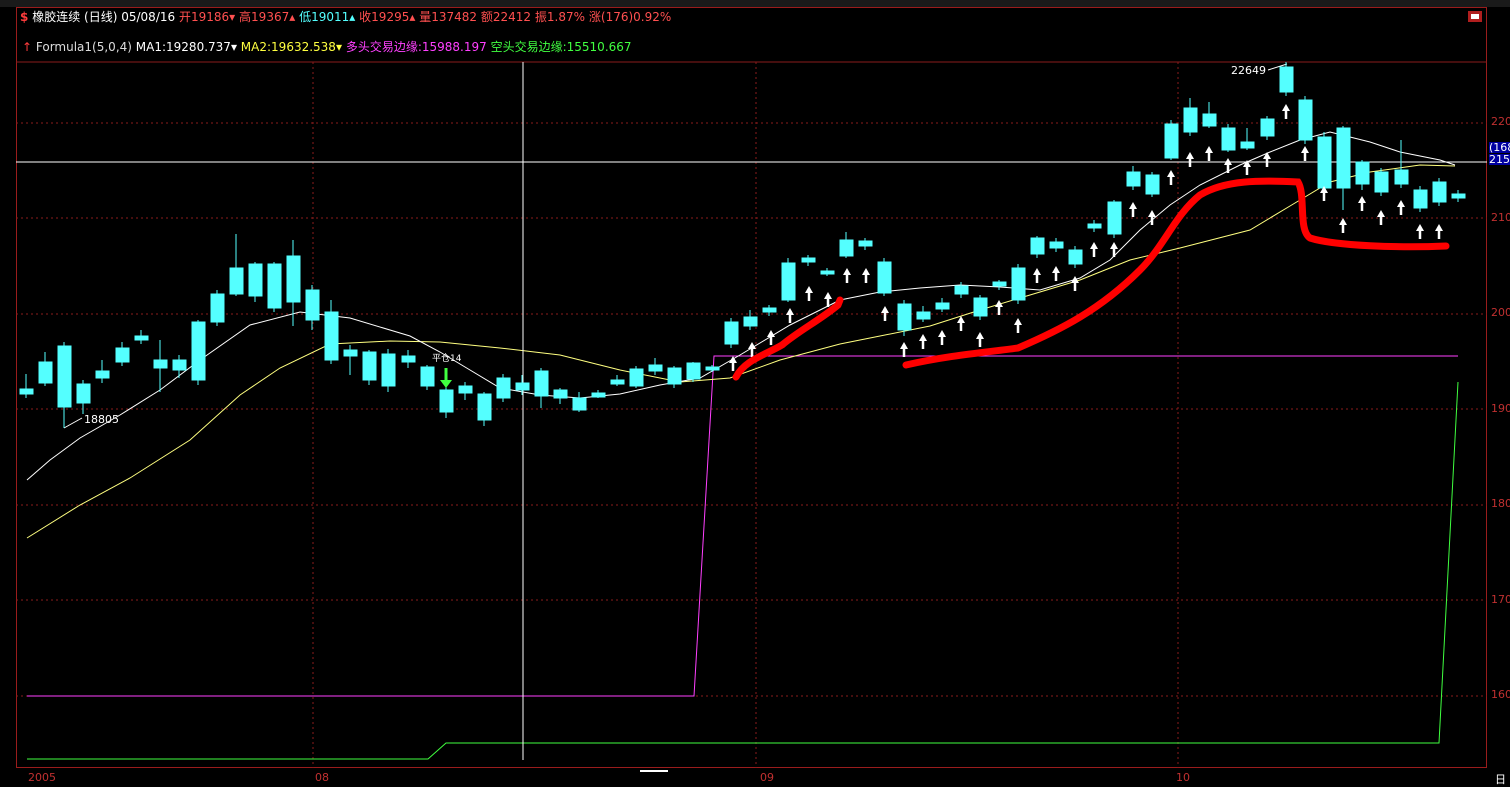  I want to click on high-annotation: 22649, so click(1248, 70).